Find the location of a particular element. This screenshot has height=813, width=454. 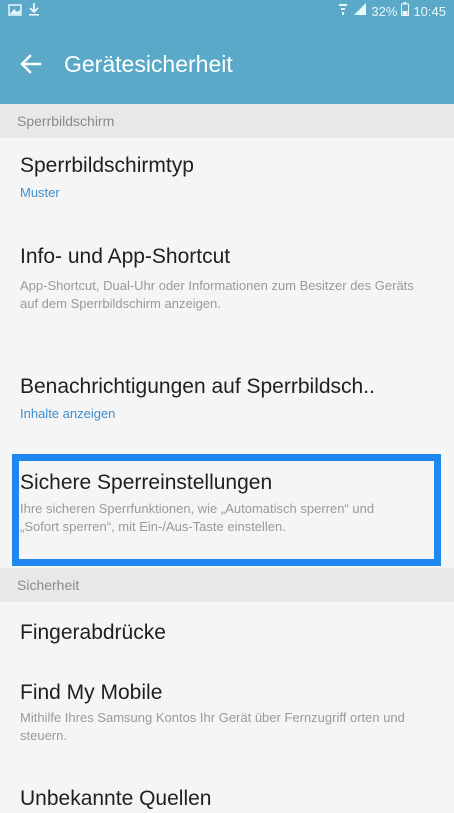

battery-icon is located at coordinates (405, 12).